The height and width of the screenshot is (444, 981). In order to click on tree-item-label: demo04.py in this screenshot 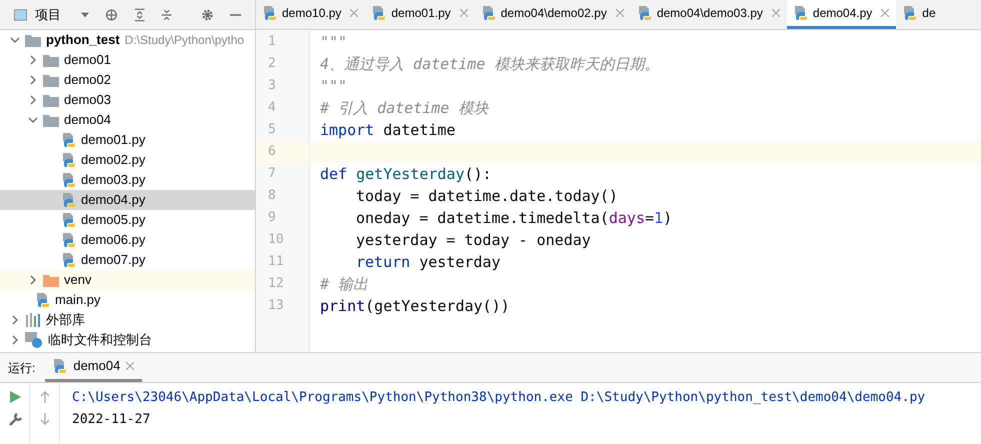, I will do `click(113, 200)`.